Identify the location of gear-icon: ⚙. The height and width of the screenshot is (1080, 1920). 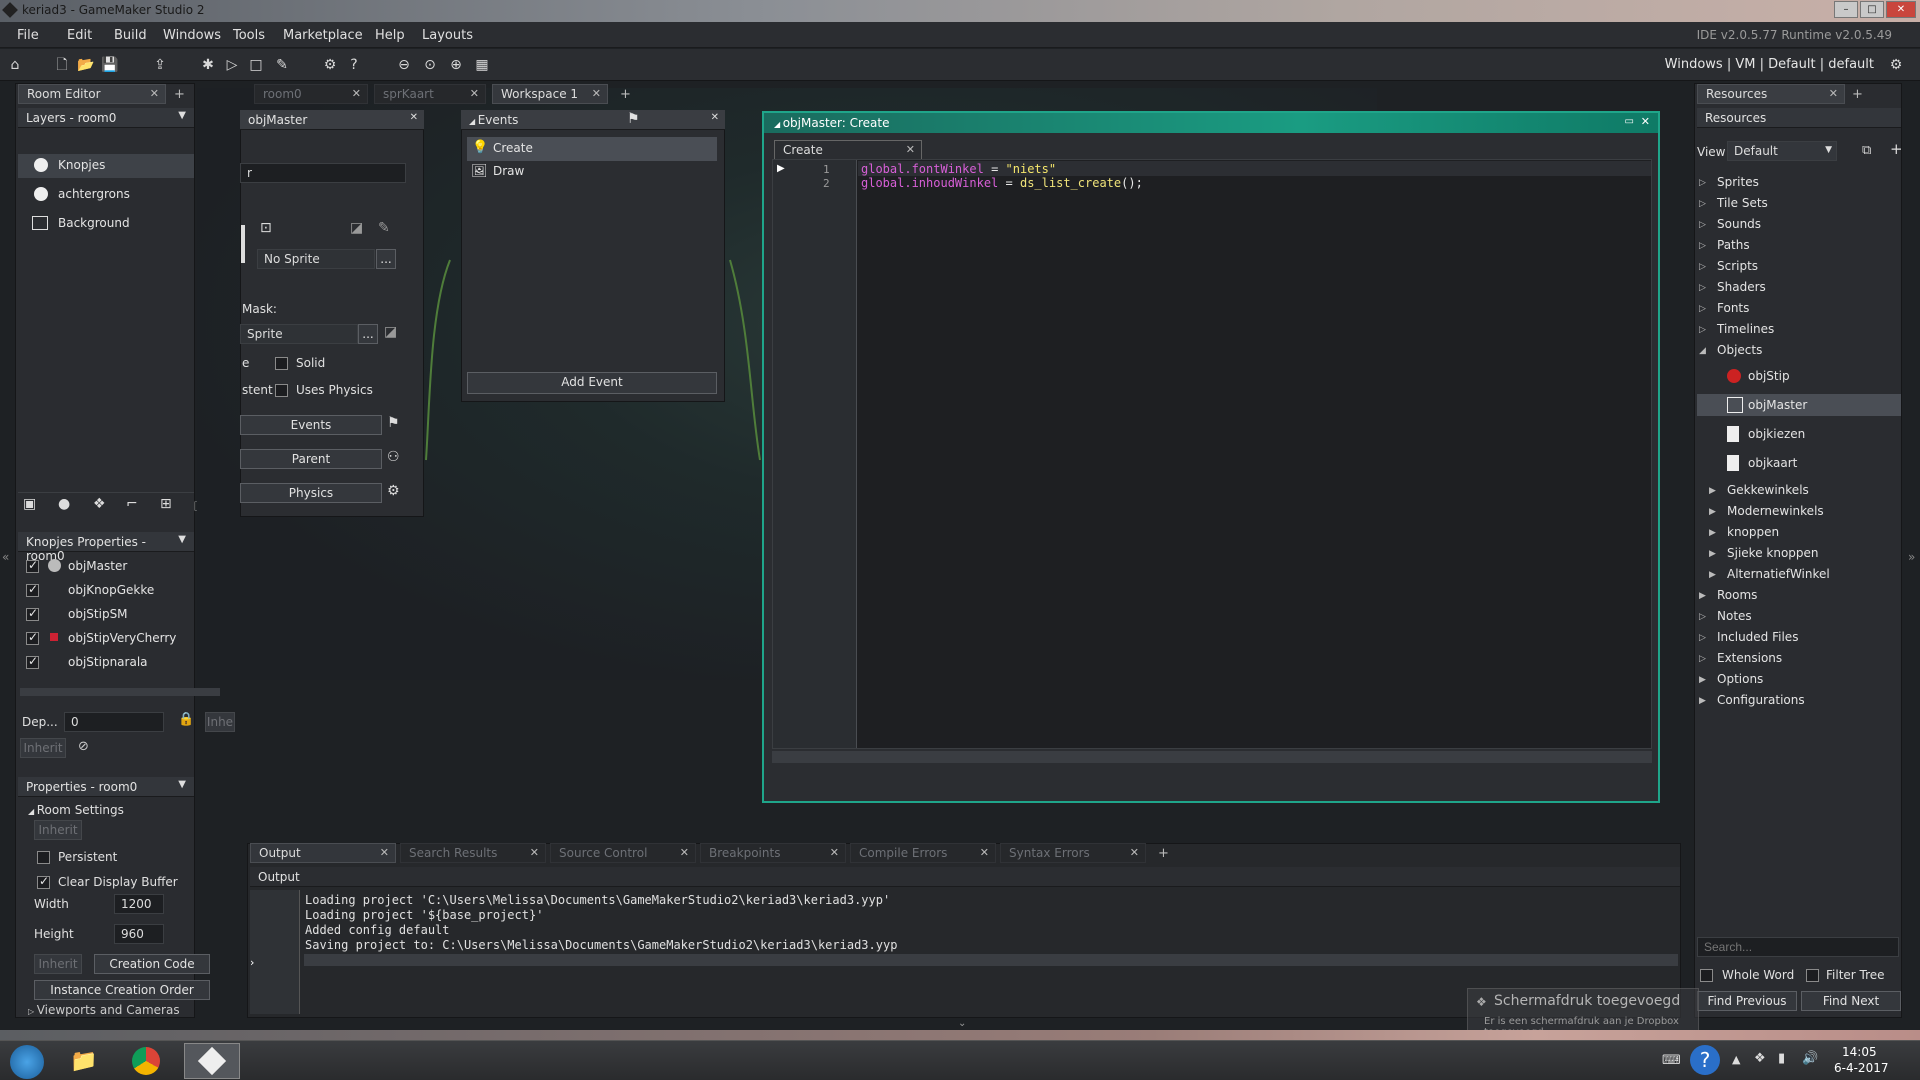
(393, 491).